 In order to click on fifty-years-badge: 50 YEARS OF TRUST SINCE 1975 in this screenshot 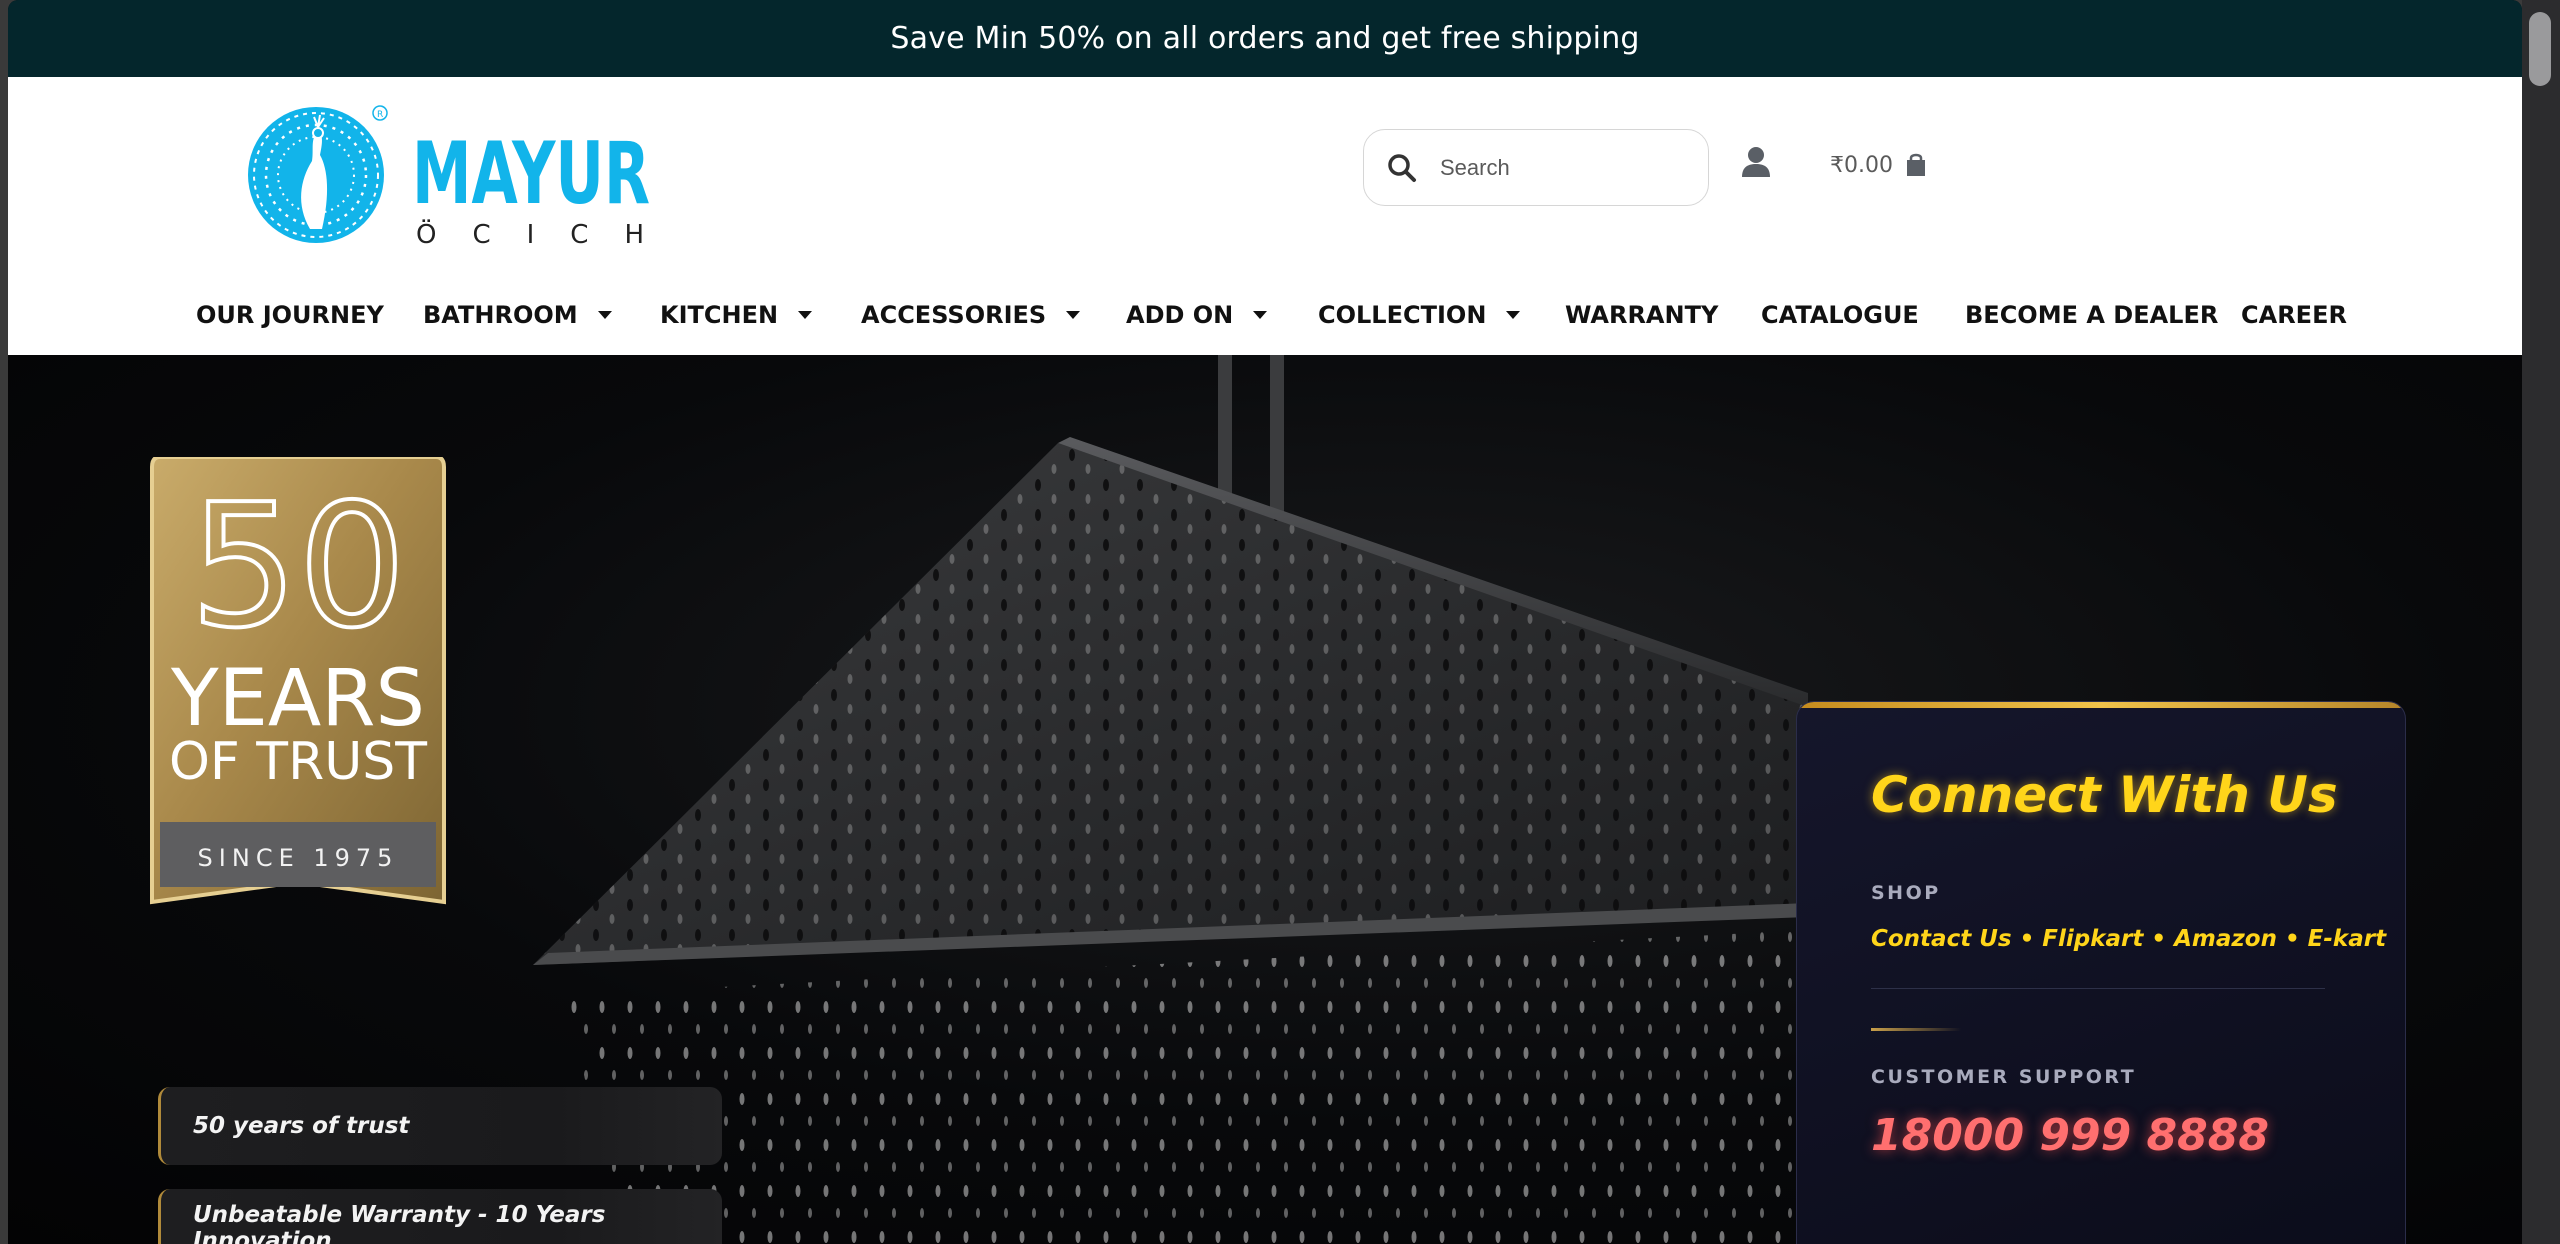, I will do `click(298, 686)`.